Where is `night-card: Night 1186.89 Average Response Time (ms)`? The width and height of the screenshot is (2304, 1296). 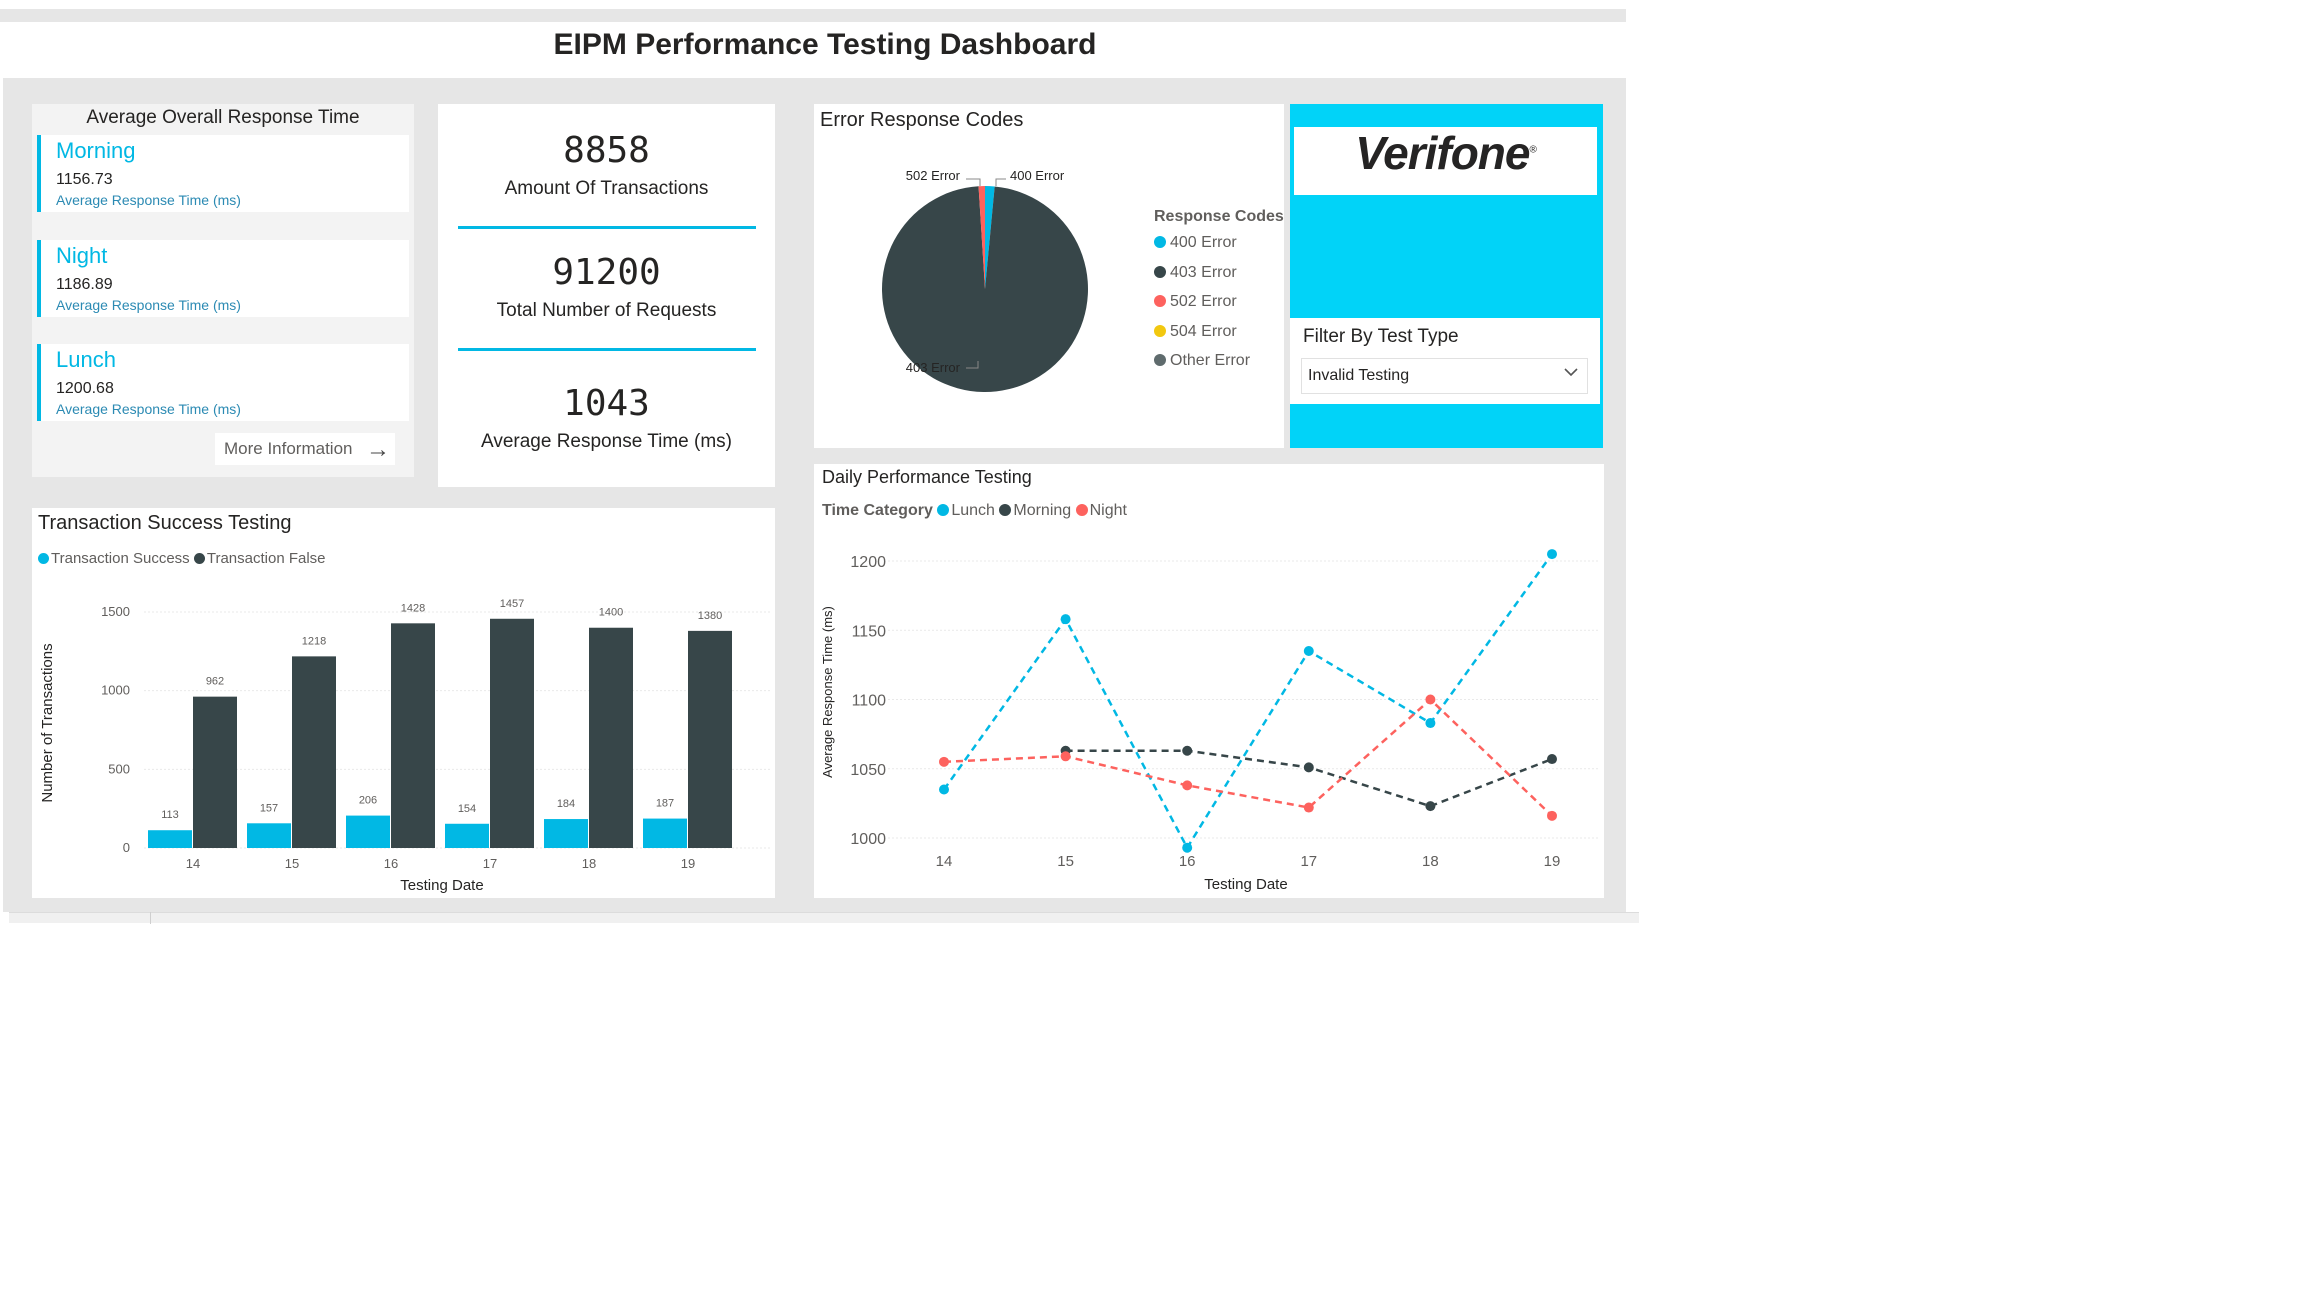
night-card: Night 1186.89 Average Response Time (ms) is located at coordinates (223, 278).